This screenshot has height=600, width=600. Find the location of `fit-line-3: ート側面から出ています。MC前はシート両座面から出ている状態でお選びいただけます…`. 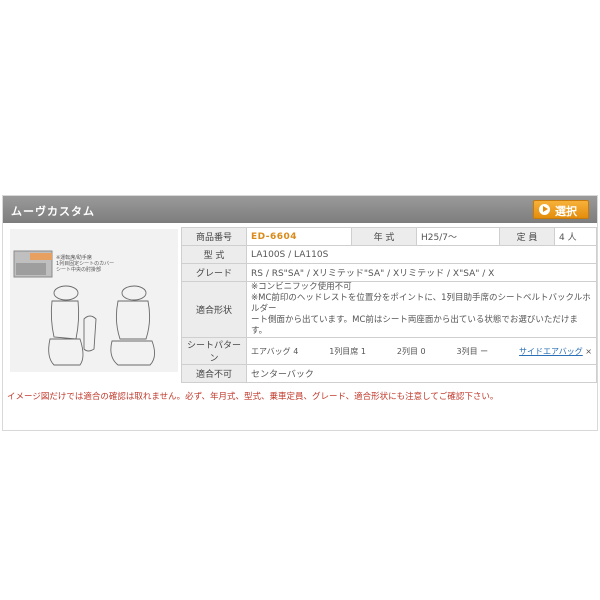

fit-line-3: ート側面から出ています。MC前はシート両座面から出ている状態でお選びいただけます… is located at coordinates (414, 325).